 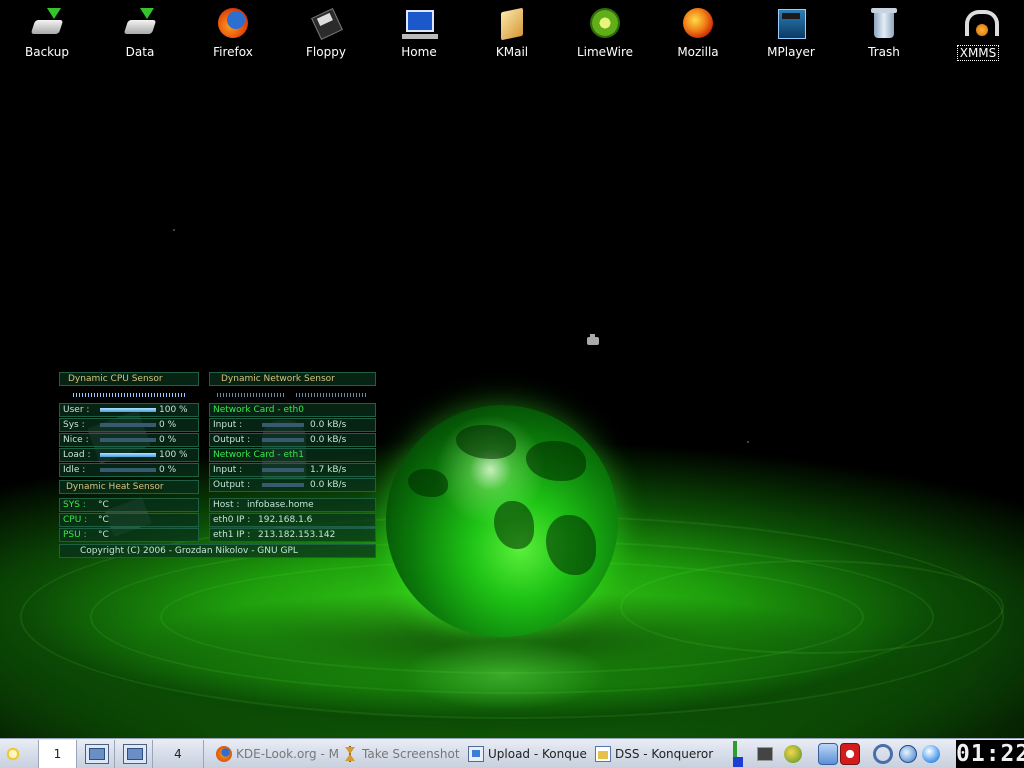 I want to click on cpu-row-user: User : 100 %, so click(x=129, y=410).